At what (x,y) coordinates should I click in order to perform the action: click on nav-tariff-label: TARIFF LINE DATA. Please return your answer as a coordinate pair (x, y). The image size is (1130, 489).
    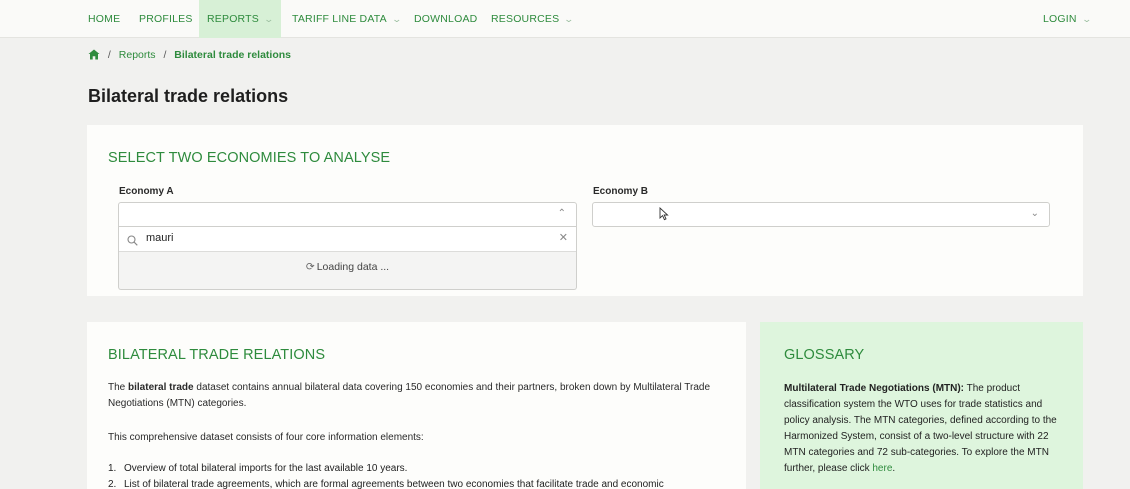
    Looking at the image, I should click on (339, 19).